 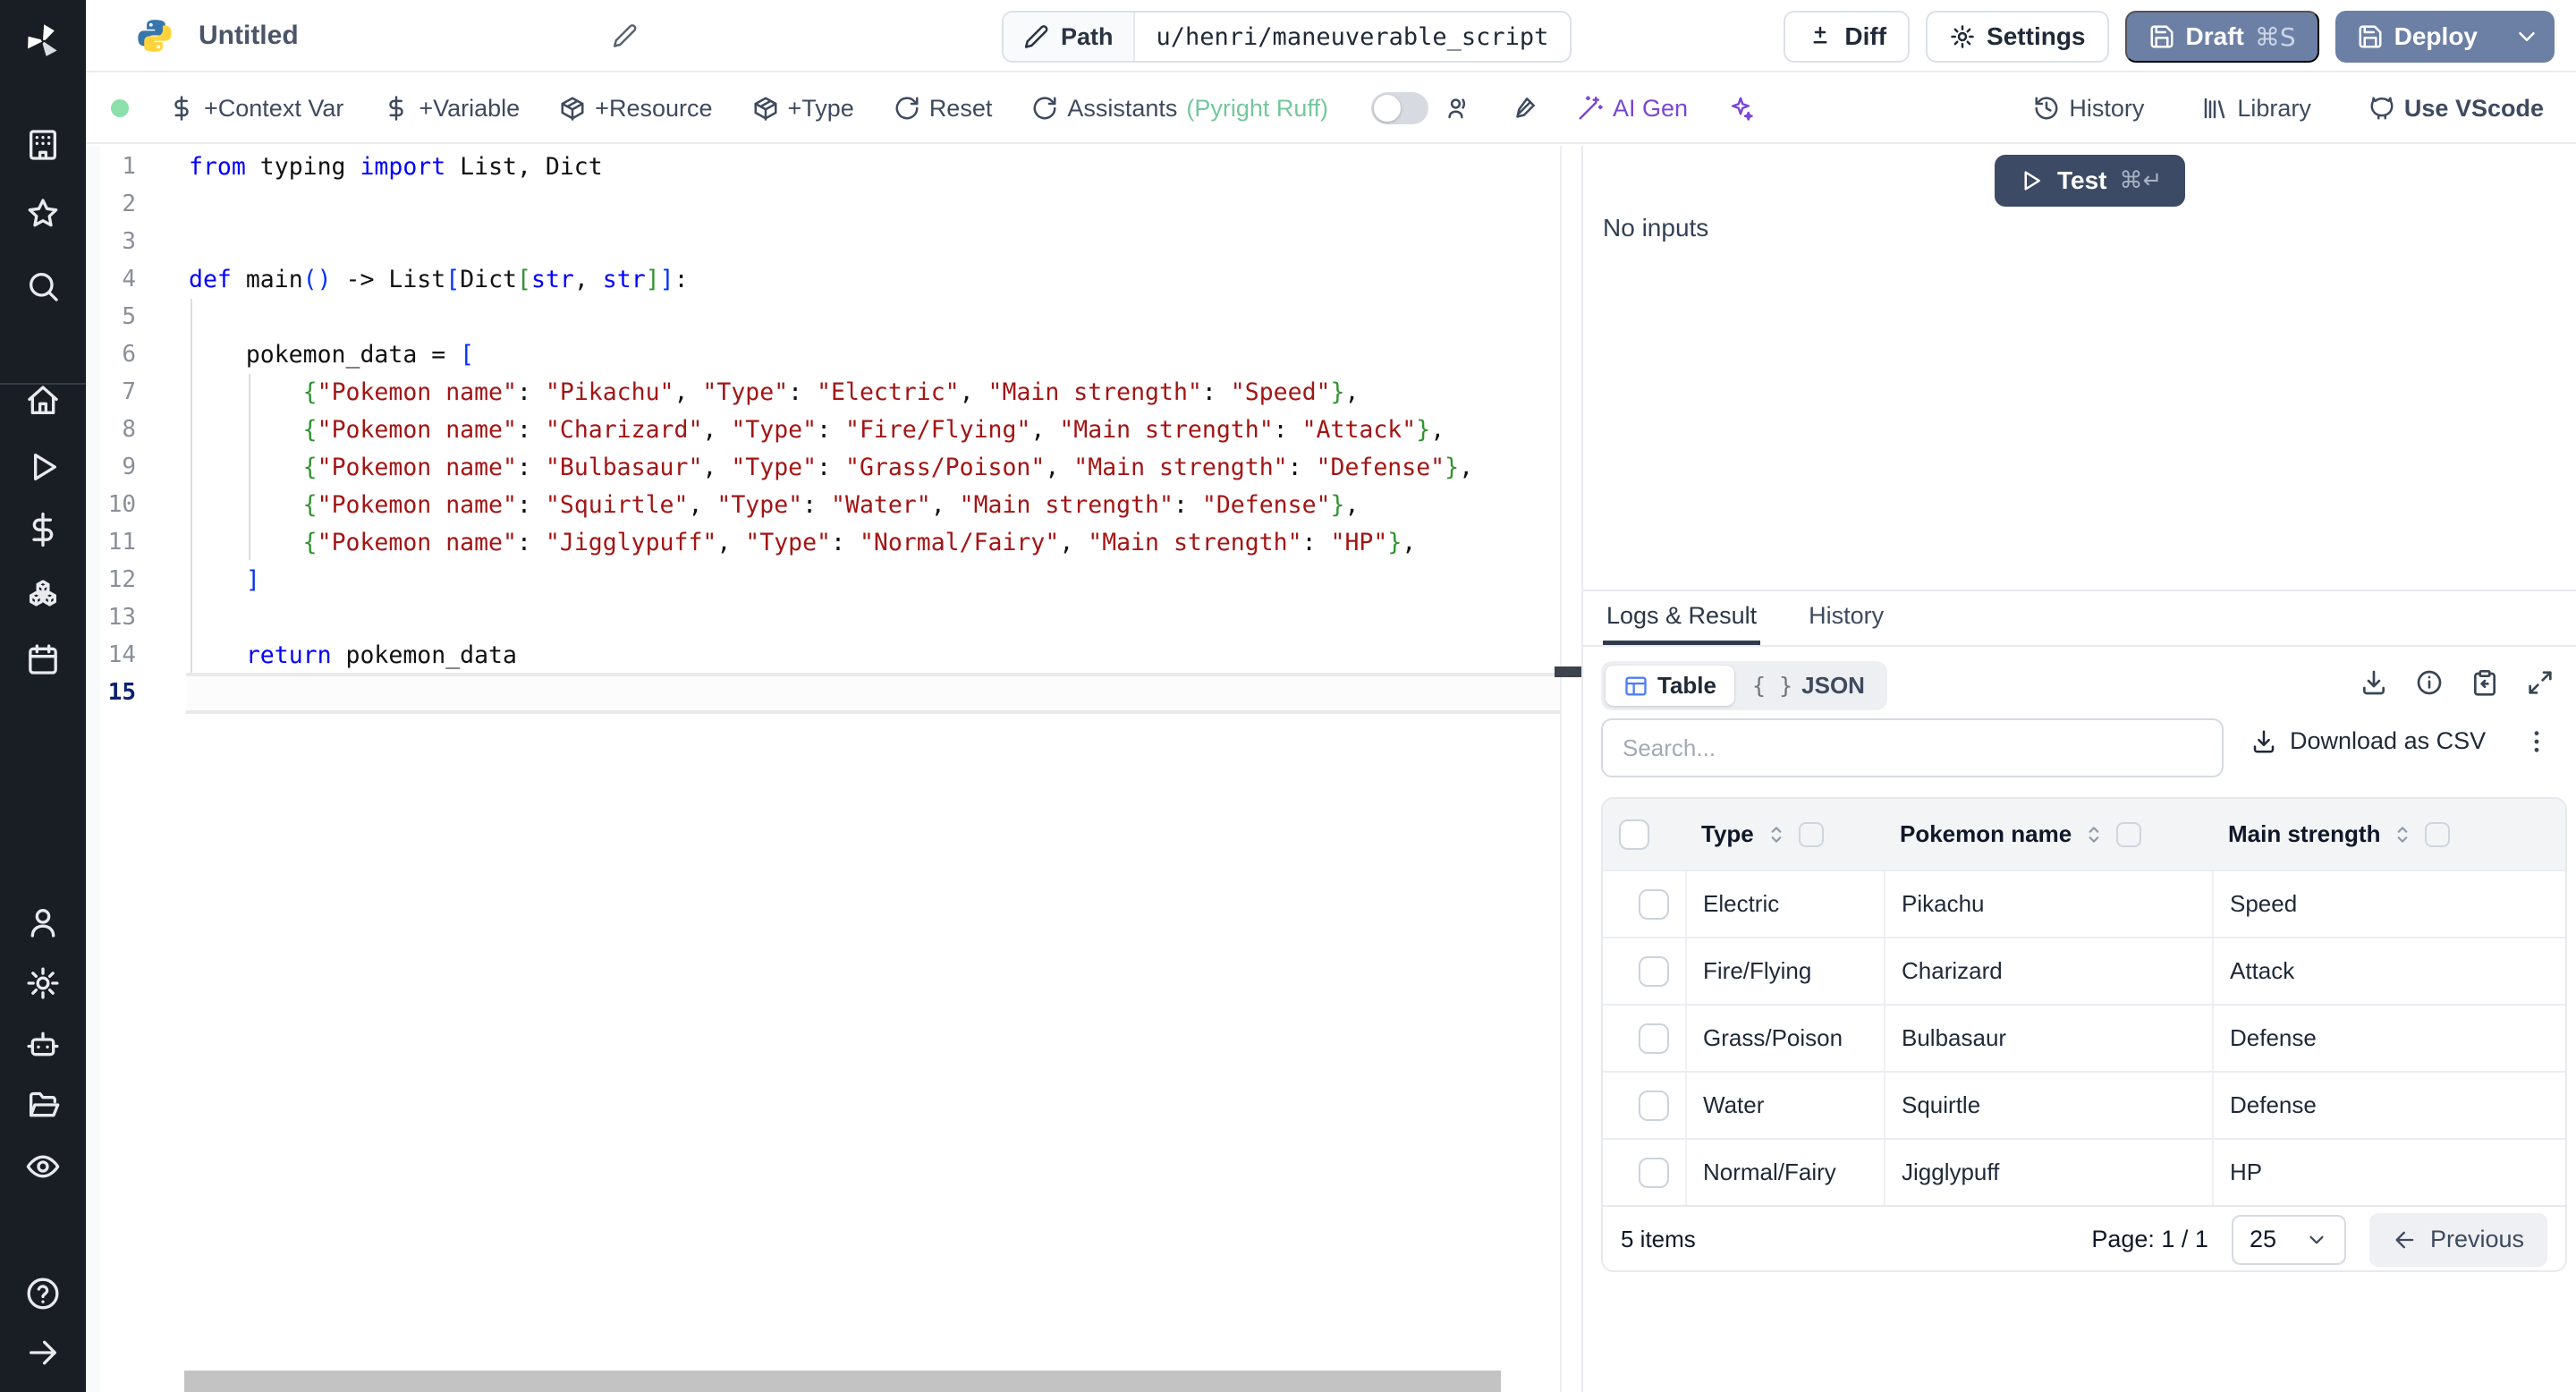 What do you see at coordinates (943, 109) in the screenshot?
I see `reset-button: Reset` at bounding box center [943, 109].